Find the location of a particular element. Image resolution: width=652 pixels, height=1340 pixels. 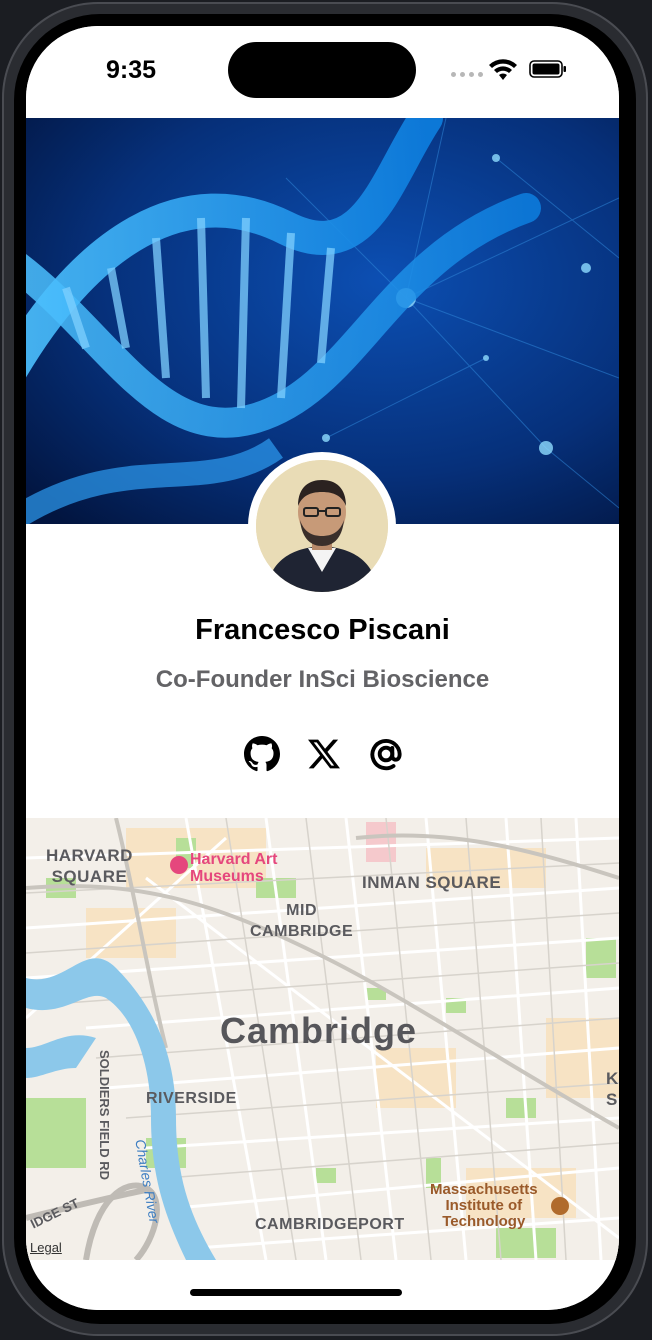

email-link is located at coordinates (386, 754).